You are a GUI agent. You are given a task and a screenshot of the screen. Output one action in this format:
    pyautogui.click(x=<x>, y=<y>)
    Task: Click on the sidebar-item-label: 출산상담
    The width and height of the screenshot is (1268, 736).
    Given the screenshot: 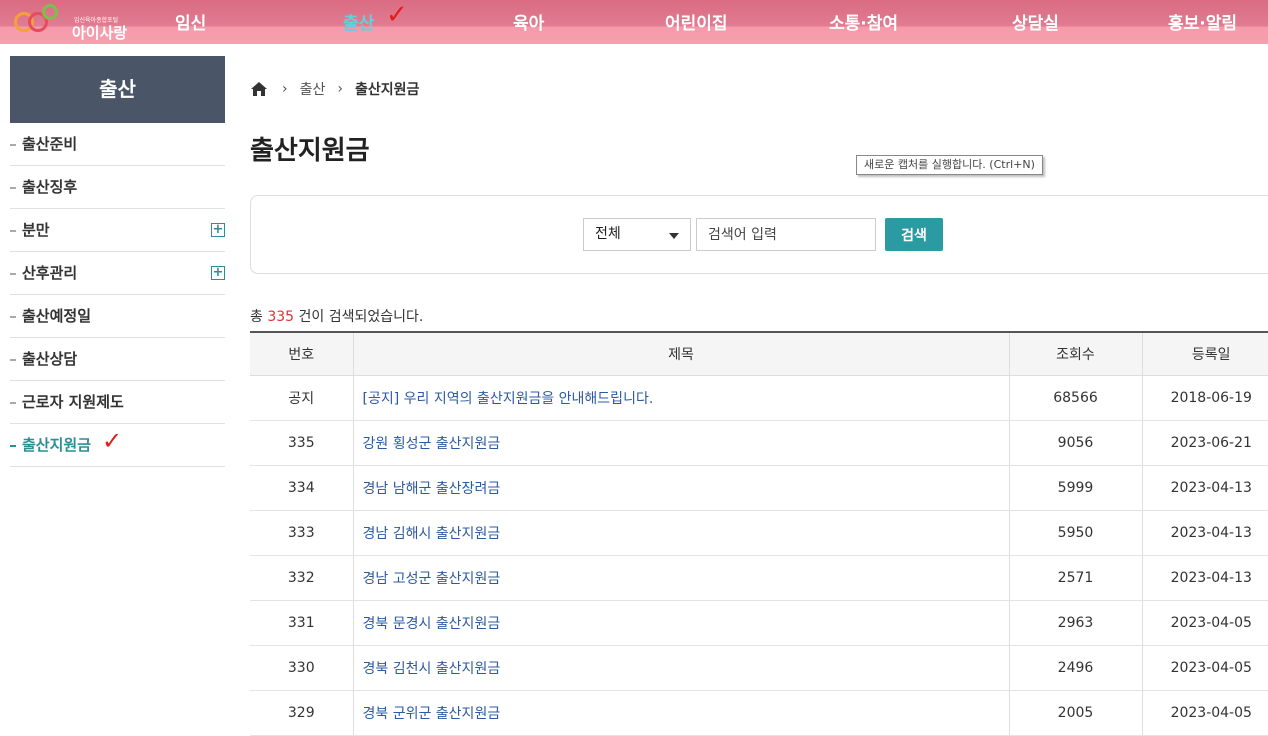 What is the action you would take?
    pyautogui.click(x=50, y=359)
    